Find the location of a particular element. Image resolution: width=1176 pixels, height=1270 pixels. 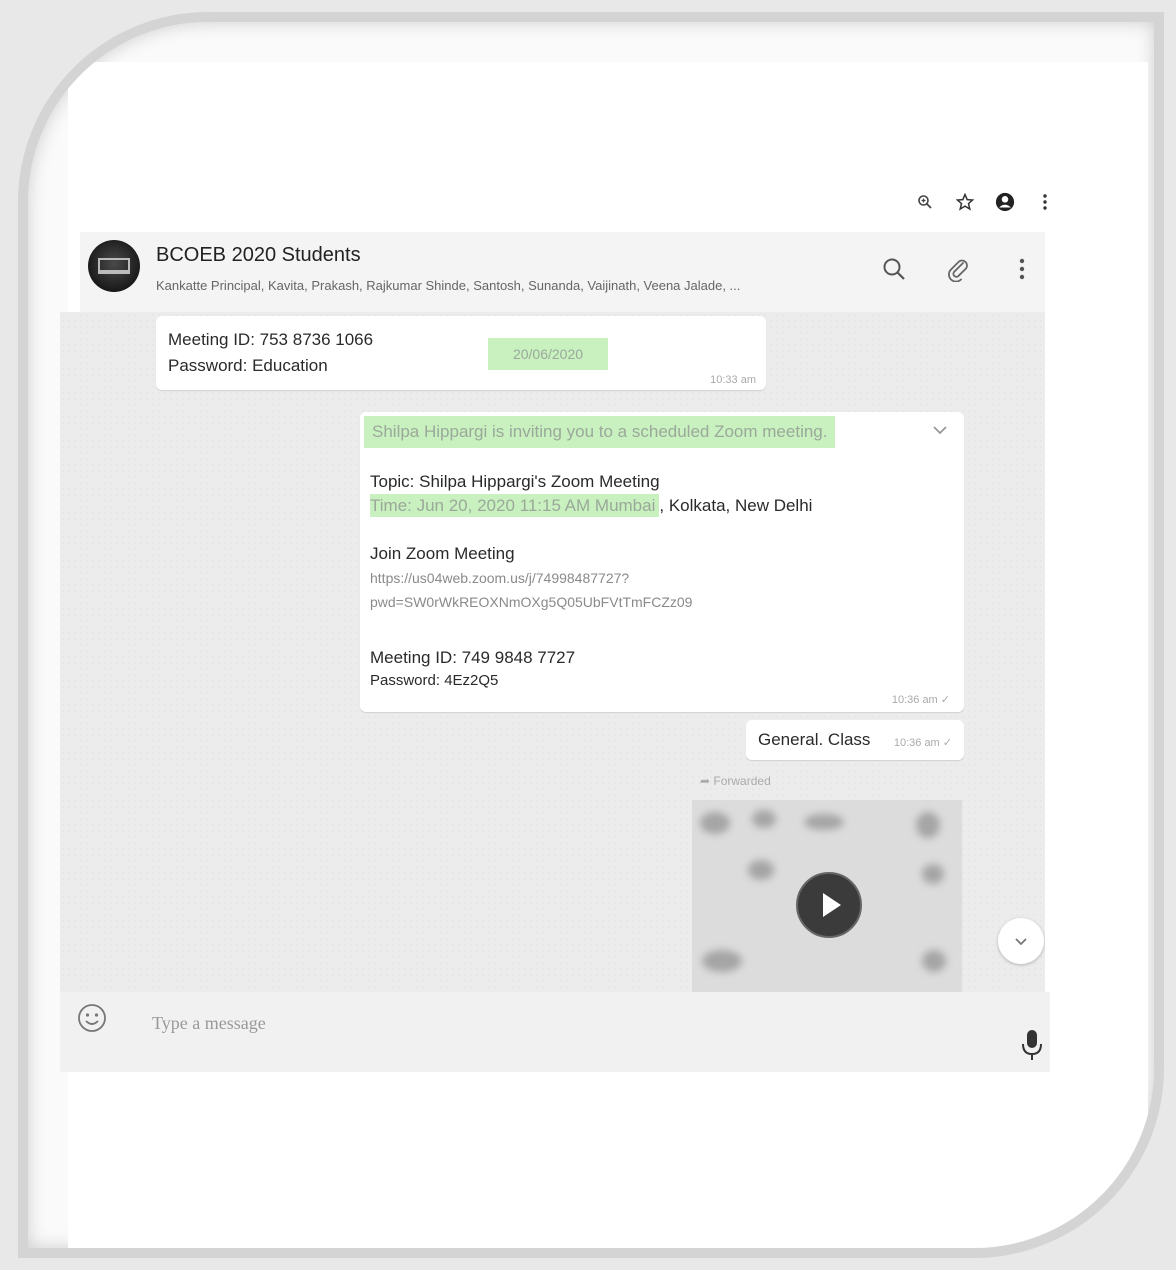

play-button is located at coordinates (829, 905).